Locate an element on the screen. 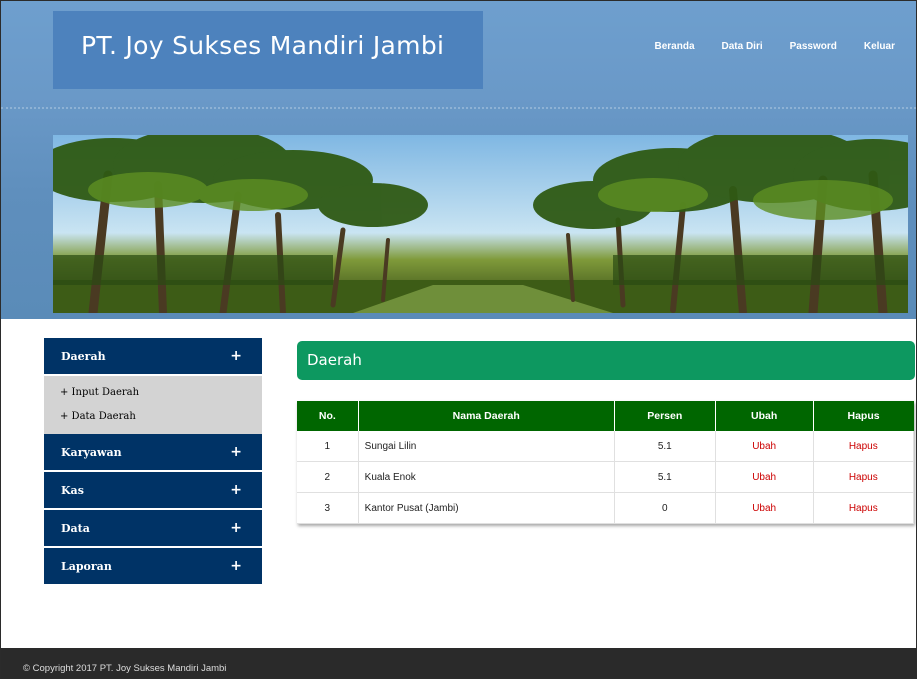 This screenshot has width=917, height=679. col-hapus: Hapus is located at coordinates (863, 416).